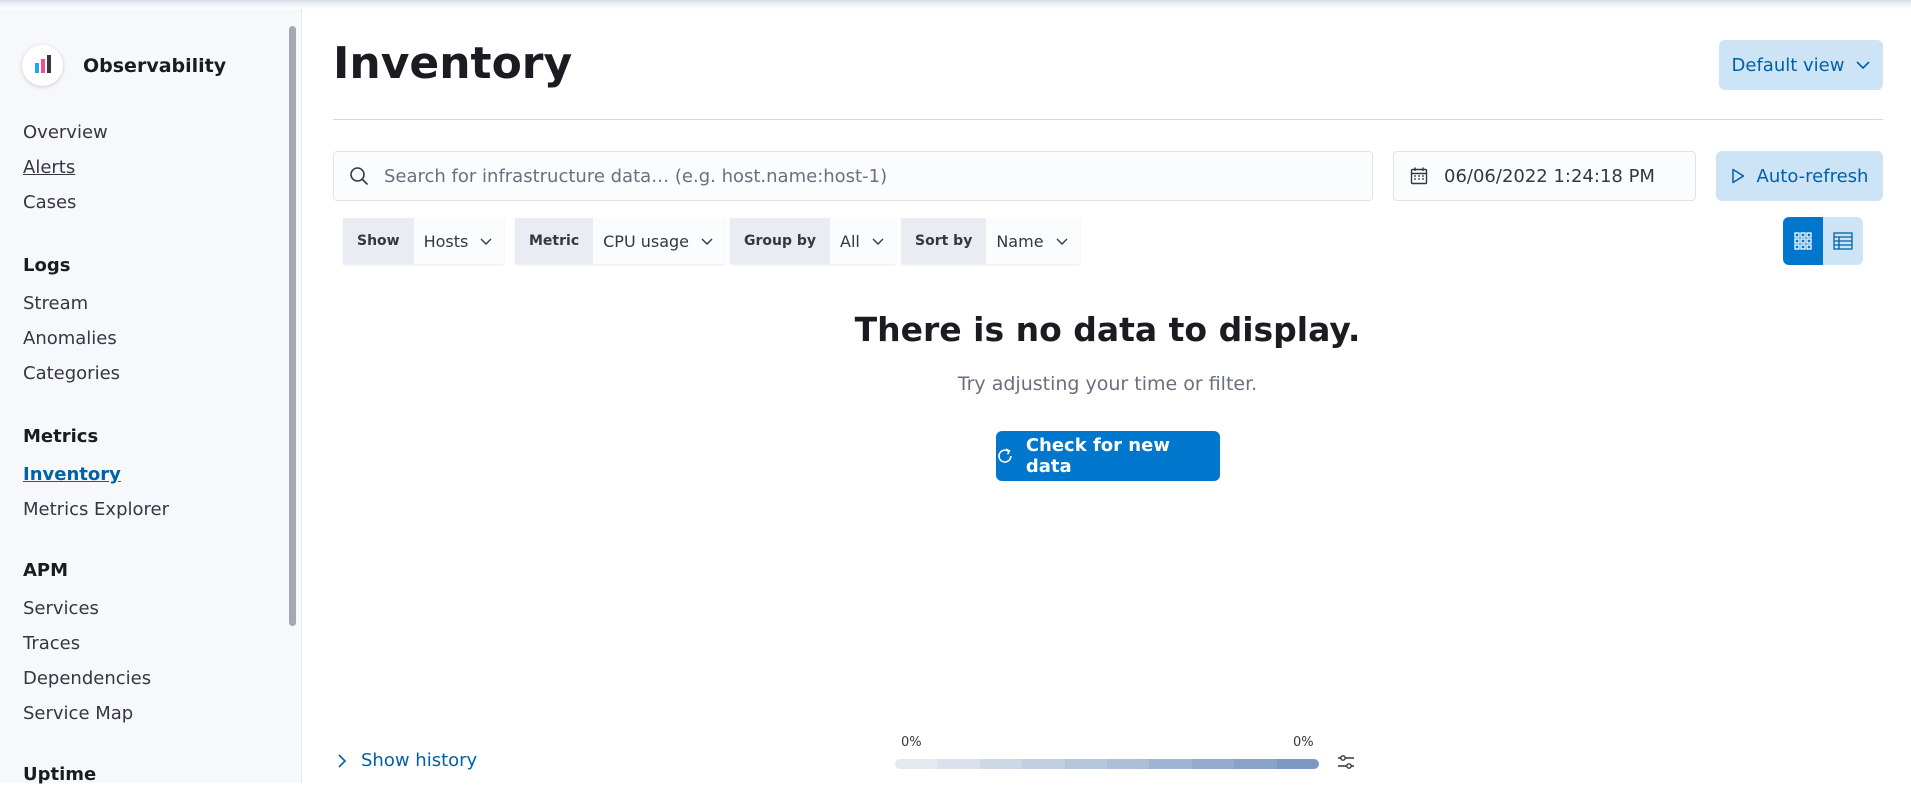 Image resolution: width=1911 pixels, height=785 pixels. What do you see at coordinates (864, 176) in the screenshot?
I see `search-input` at bounding box center [864, 176].